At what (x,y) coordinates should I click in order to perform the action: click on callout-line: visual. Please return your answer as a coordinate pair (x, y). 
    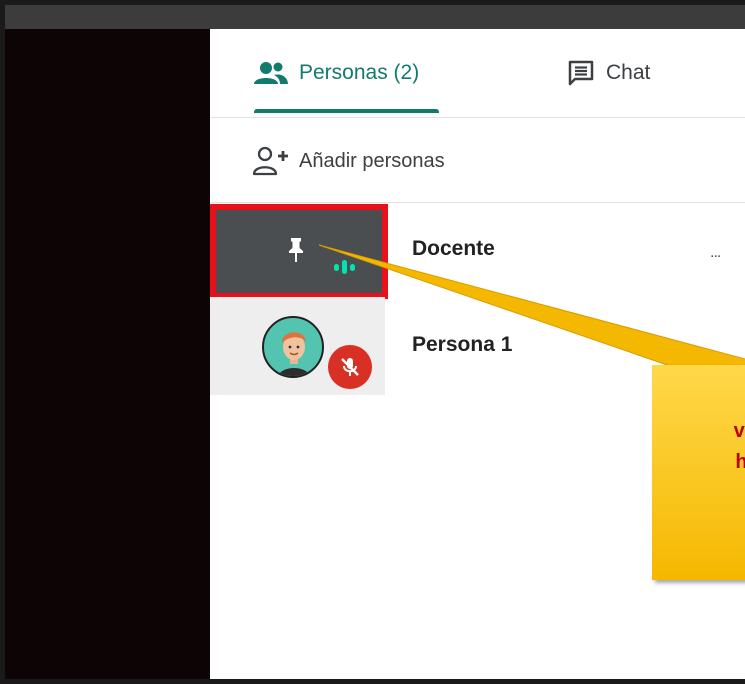
    Looking at the image, I should click on (739, 431).